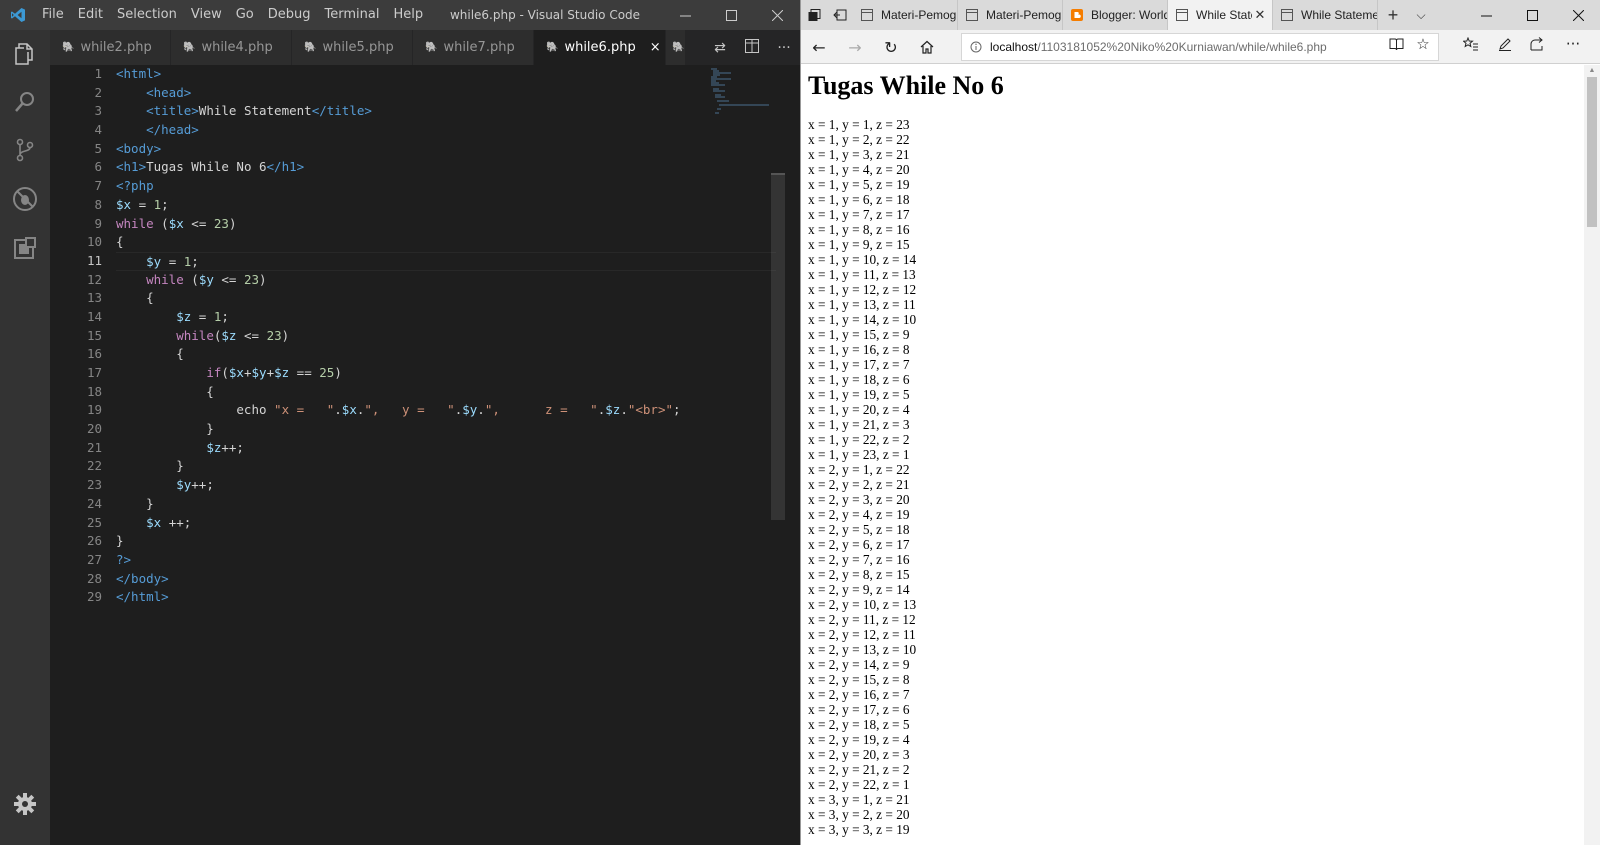  Describe the element at coordinates (25, 150) in the screenshot. I see `source-control-icon` at that location.